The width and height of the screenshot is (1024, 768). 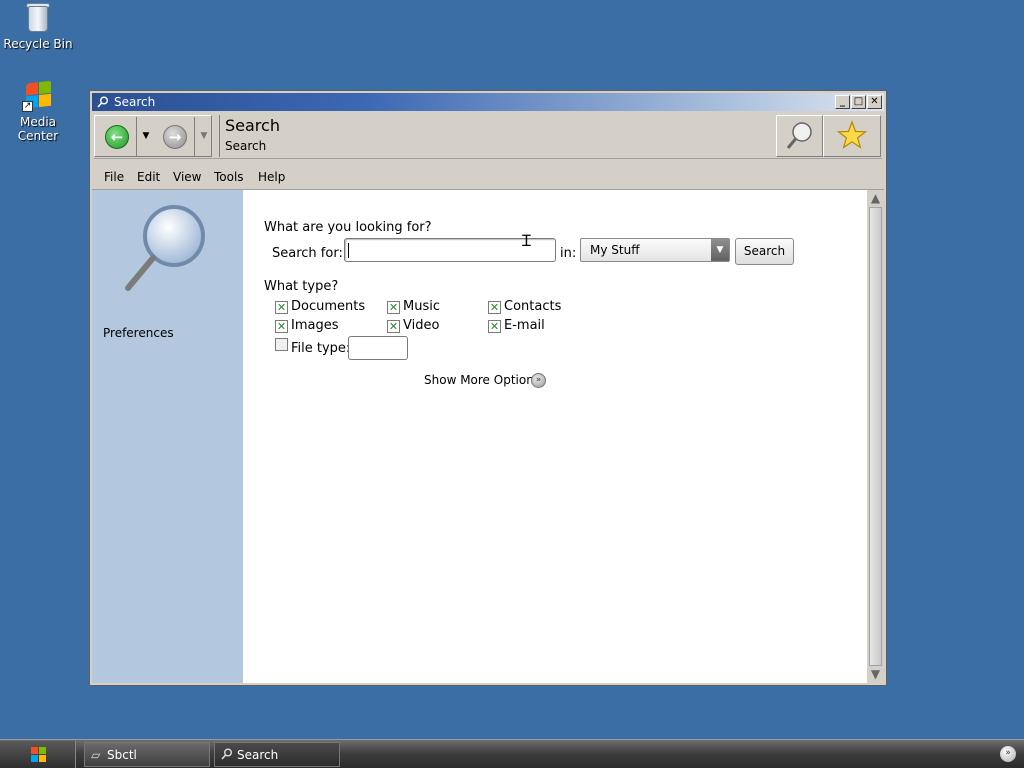 What do you see at coordinates (307, 253) in the screenshot?
I see `search-for-label: Search for:` at bounding box center [307, 253].